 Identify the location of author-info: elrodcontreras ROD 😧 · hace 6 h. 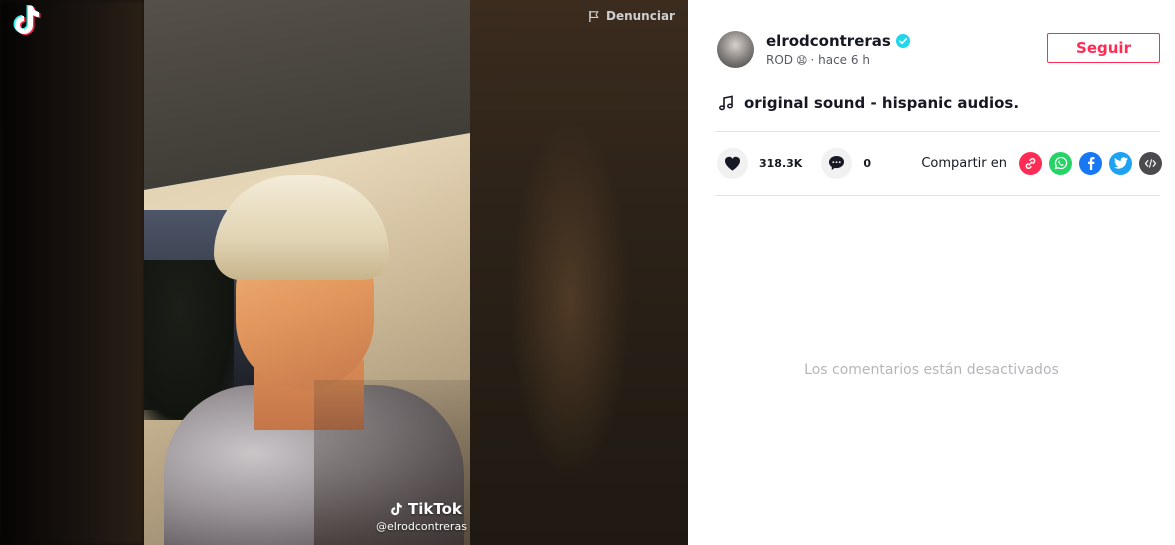
(813, 49).